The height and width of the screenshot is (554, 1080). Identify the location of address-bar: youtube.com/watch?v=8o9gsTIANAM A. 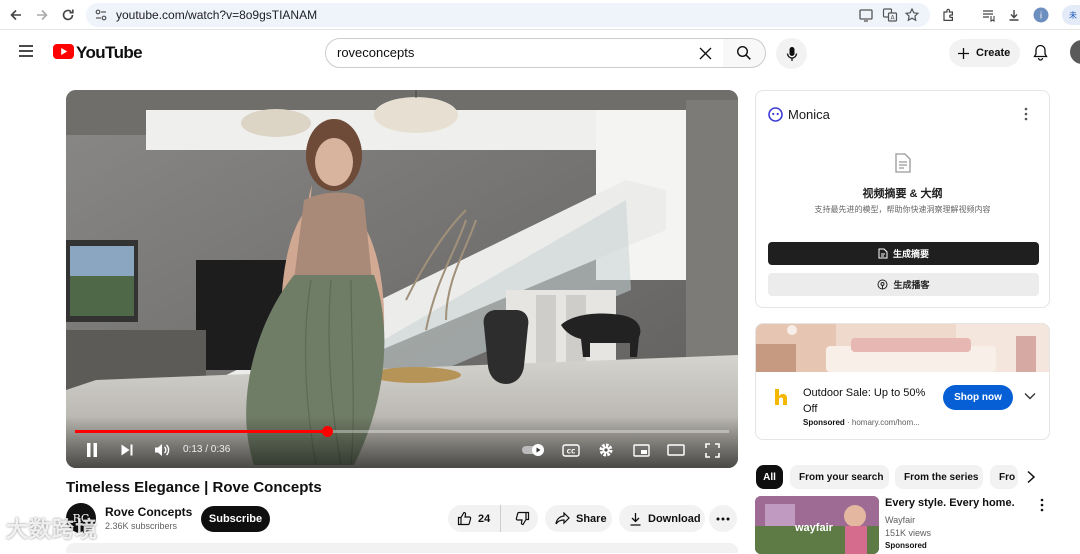
(508, 15).